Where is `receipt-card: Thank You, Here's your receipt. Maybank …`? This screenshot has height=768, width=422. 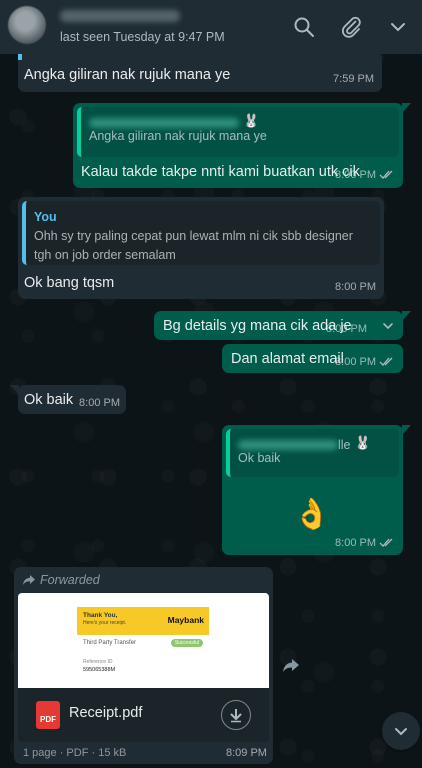
receipt-card: Thank You, Here's your receipt. Maybank … is located at coordinates (143, 647).